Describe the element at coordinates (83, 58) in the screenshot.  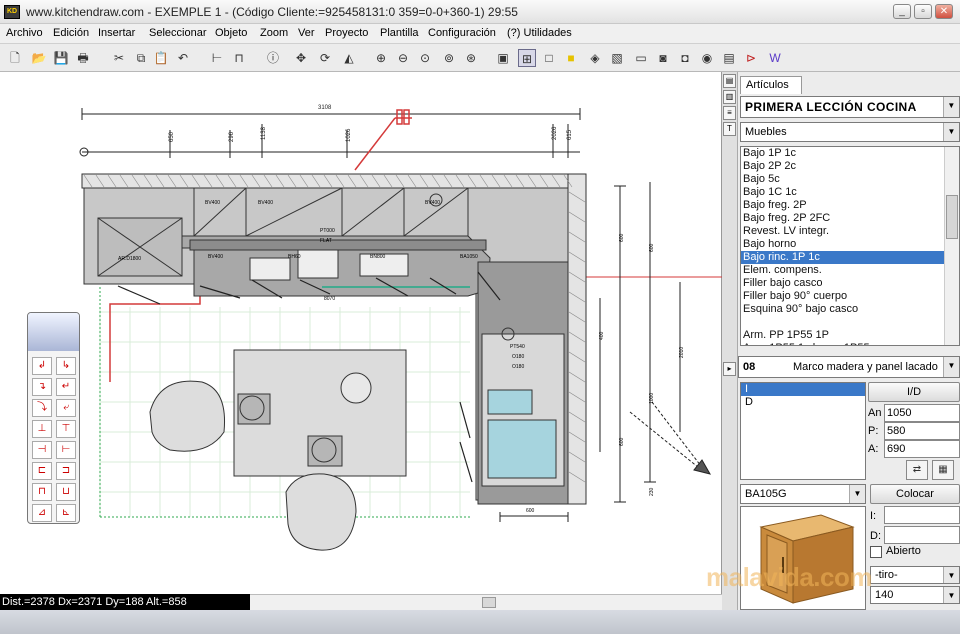
I see `print-icon: 🖶` at that location.